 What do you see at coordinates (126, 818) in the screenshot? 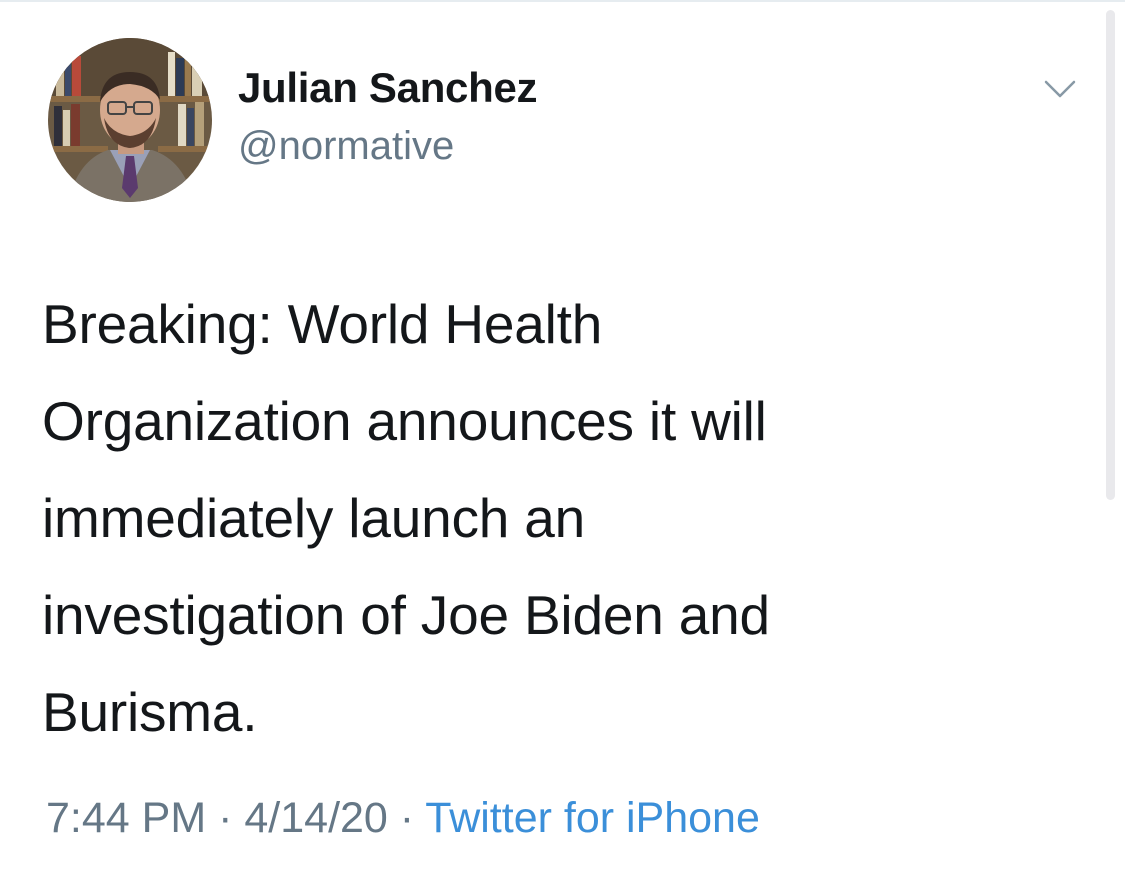
I see `tweet-time: 7:44 PM` at bounding box center [126, 818].